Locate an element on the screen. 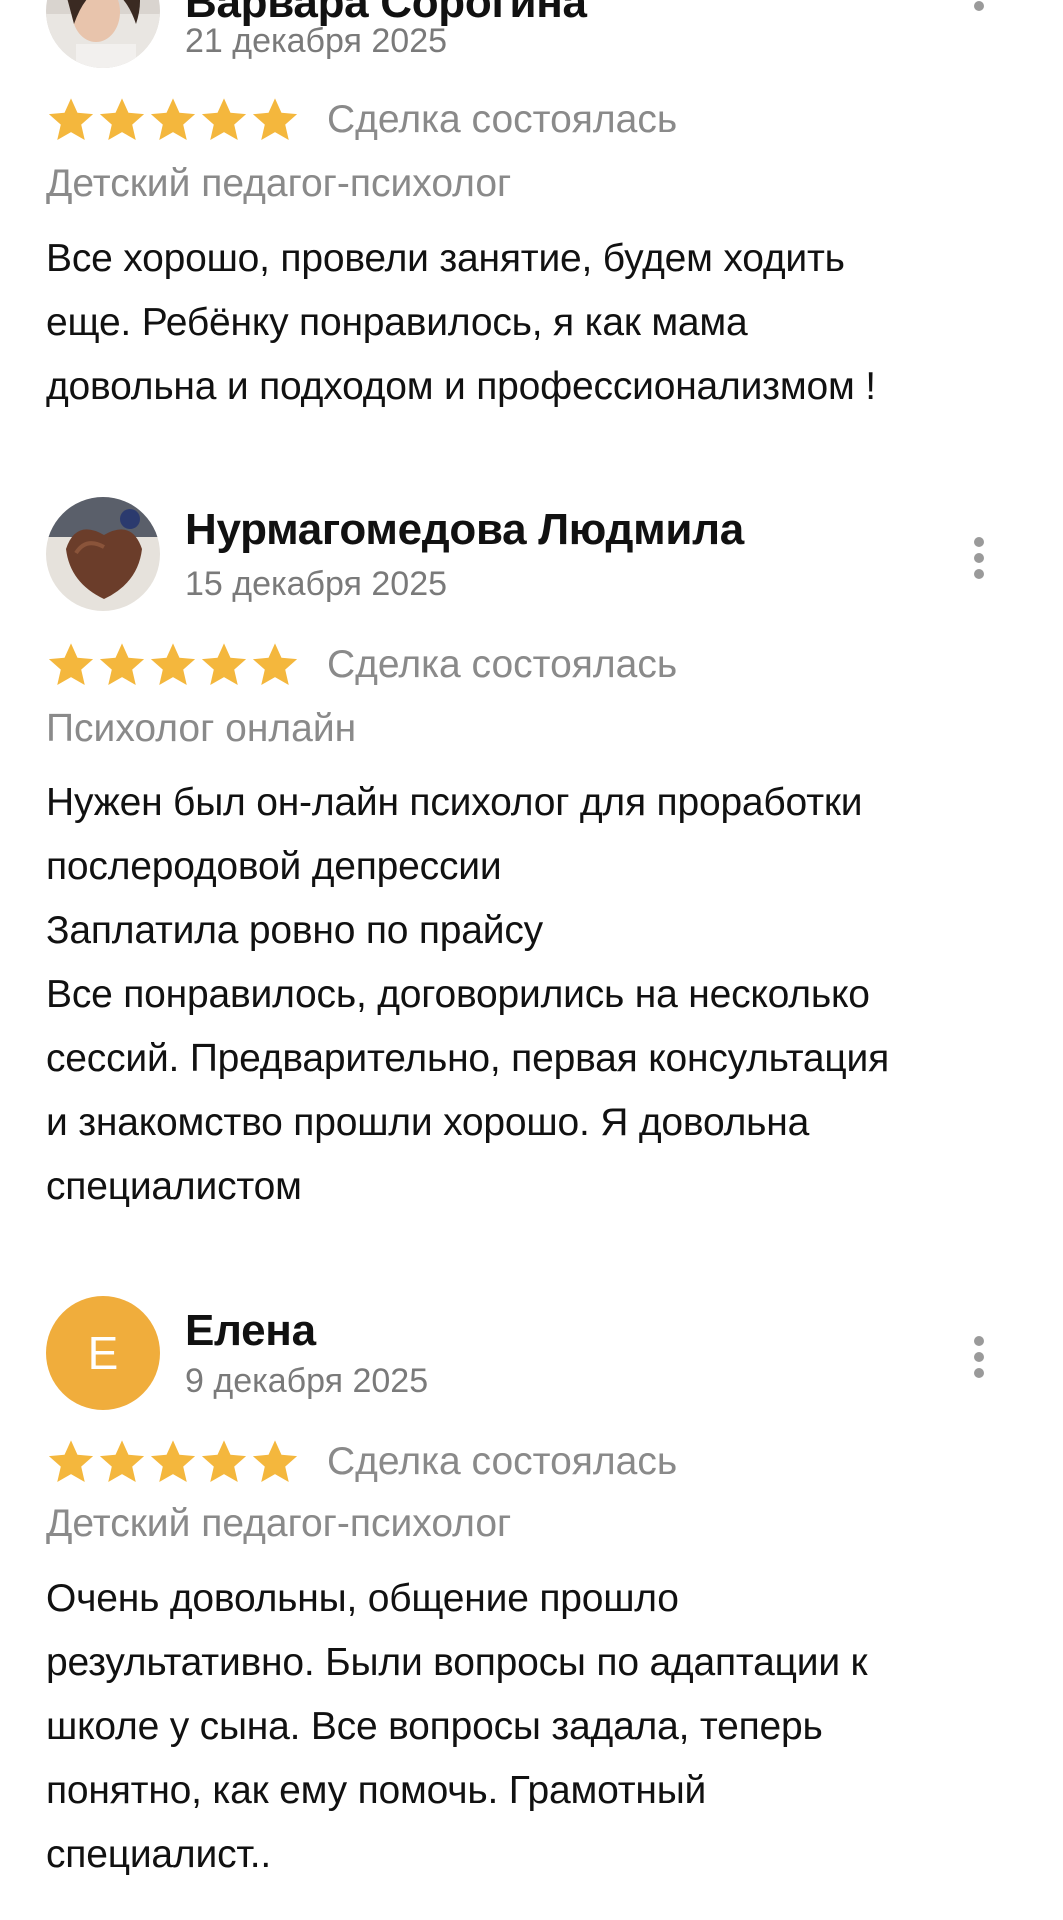  review-text-line: специалистом is located at coordinates (174, 1186).